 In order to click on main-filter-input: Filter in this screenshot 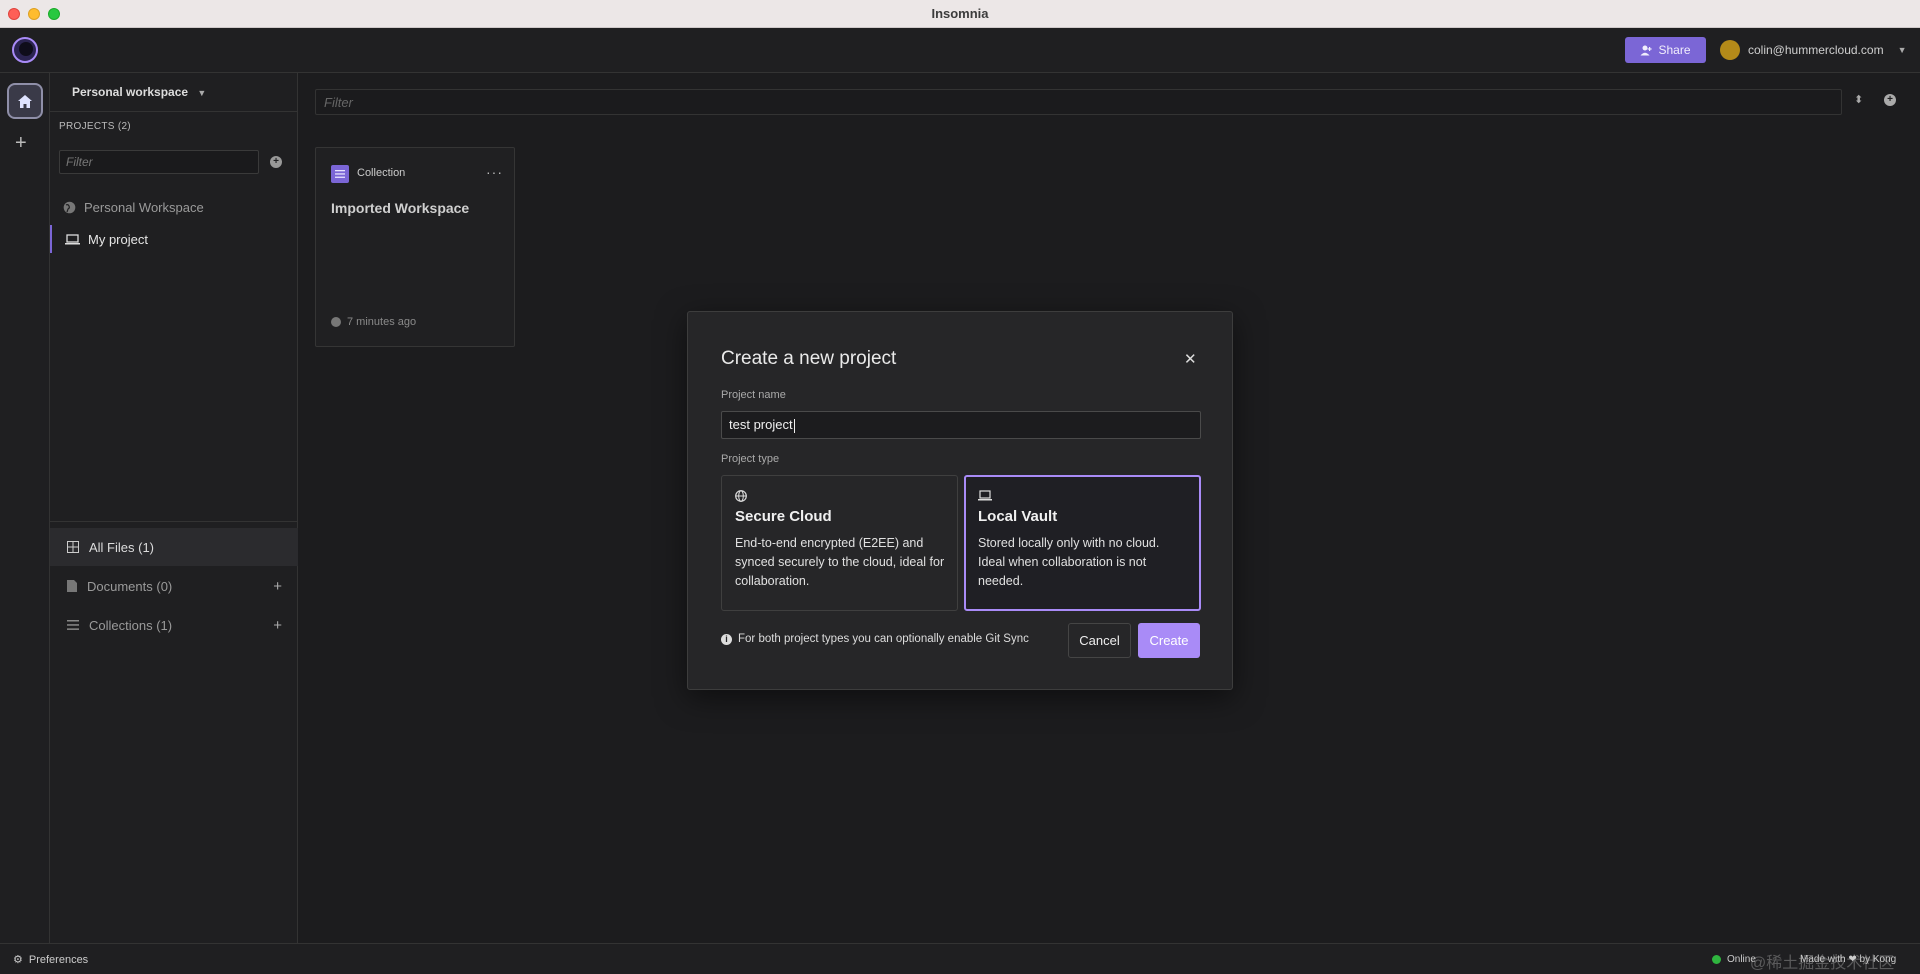, I will do `click(1078, 102)`.